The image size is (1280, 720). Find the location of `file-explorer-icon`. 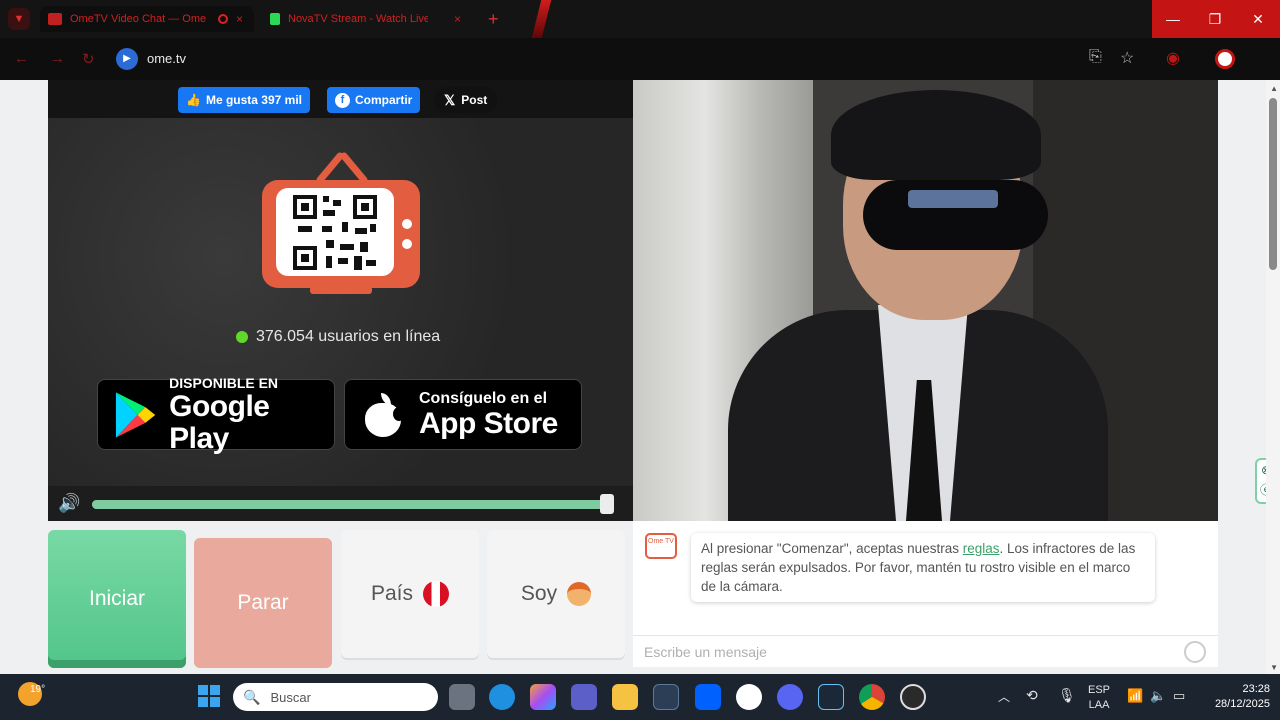

file-explorer-icon is located at coordinates (625, 697).